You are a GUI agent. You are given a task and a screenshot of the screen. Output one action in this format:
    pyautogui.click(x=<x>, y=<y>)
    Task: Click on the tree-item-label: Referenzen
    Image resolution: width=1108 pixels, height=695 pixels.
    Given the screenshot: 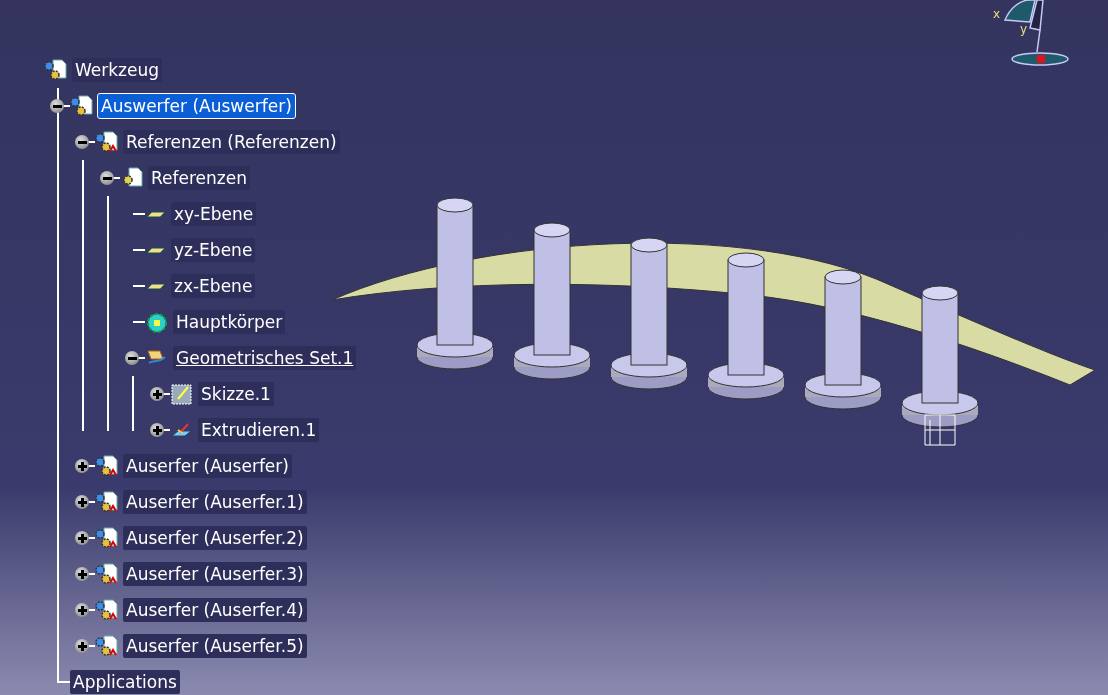 What is the action you would take?
    pyautogui.click(x=199, y=178)
    